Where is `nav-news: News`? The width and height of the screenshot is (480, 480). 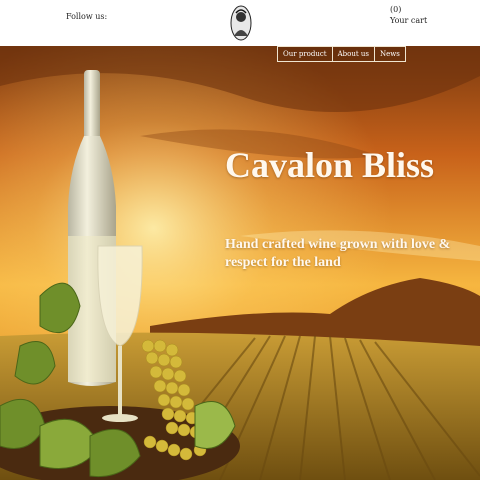 nav-news: News is located at coordinates (390, 54).